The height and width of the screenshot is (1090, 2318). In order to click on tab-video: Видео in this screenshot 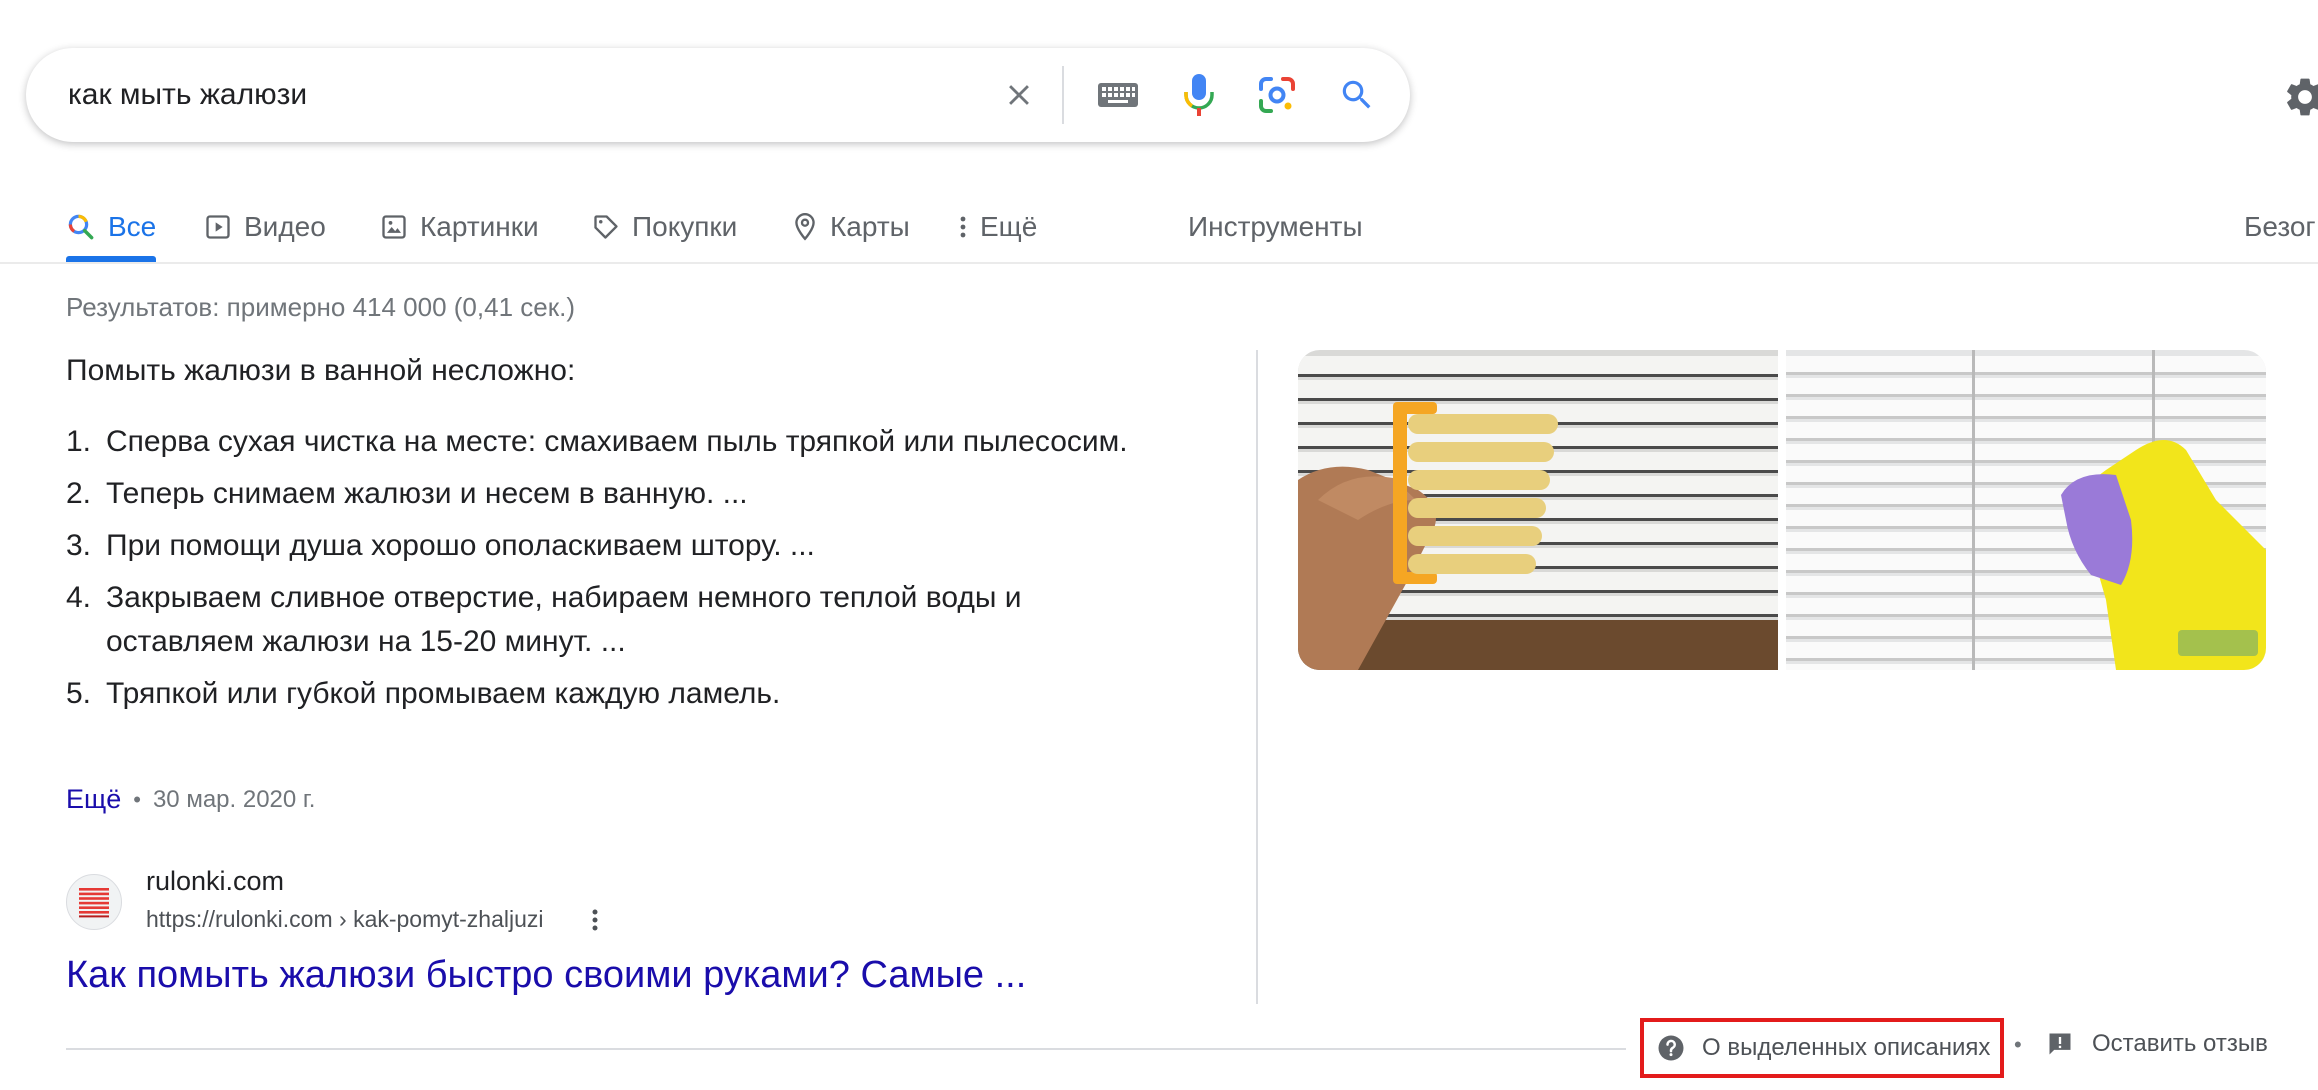, I will do `click(265, 227)`.